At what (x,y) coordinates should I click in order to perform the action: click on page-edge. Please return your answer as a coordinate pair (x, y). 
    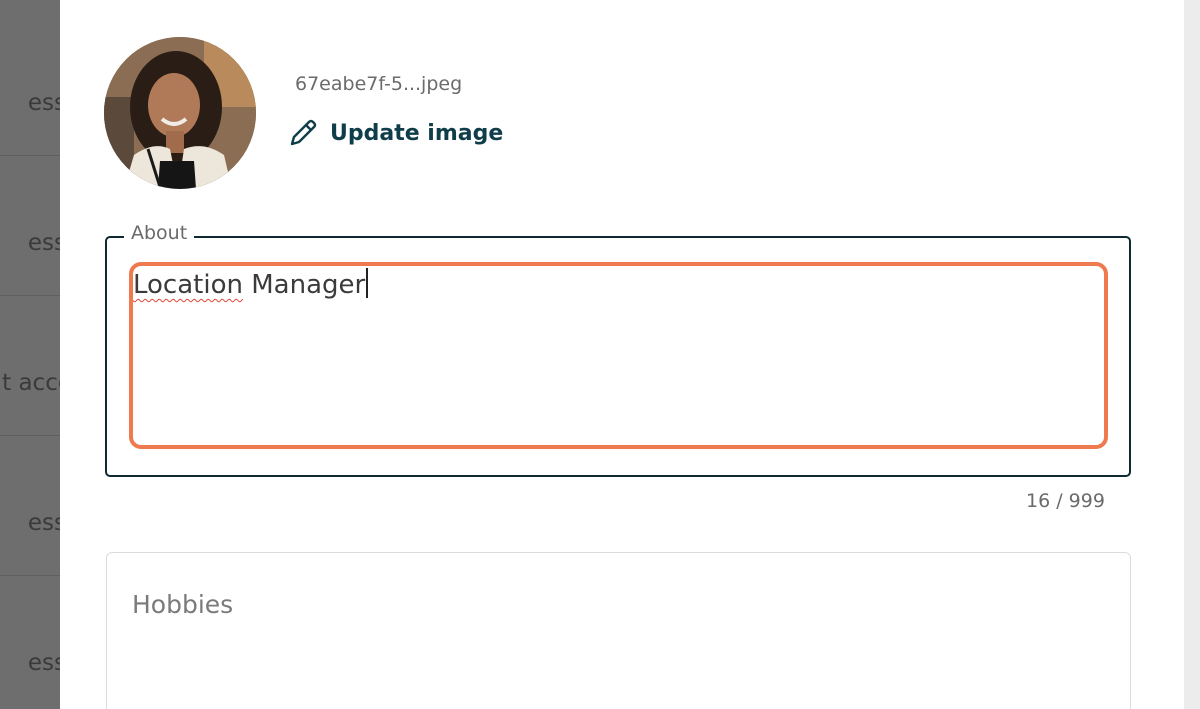
    Looking at the image, I should click on (1191, 354).